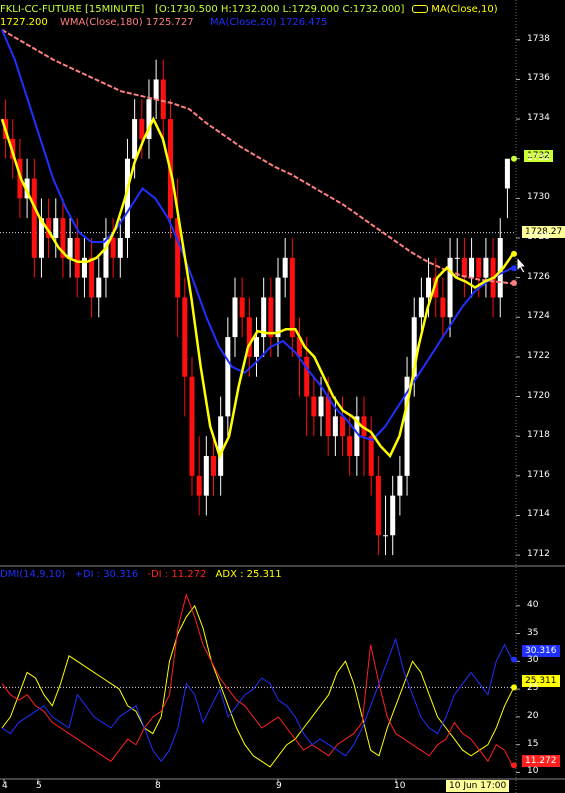 The height and width of the screenshot is (793, 565). What do you see at coordinates (33, 574) in the screenshot?
I see `dmi-label: DMI(14,9,10)` at bounding box center [33, 574].